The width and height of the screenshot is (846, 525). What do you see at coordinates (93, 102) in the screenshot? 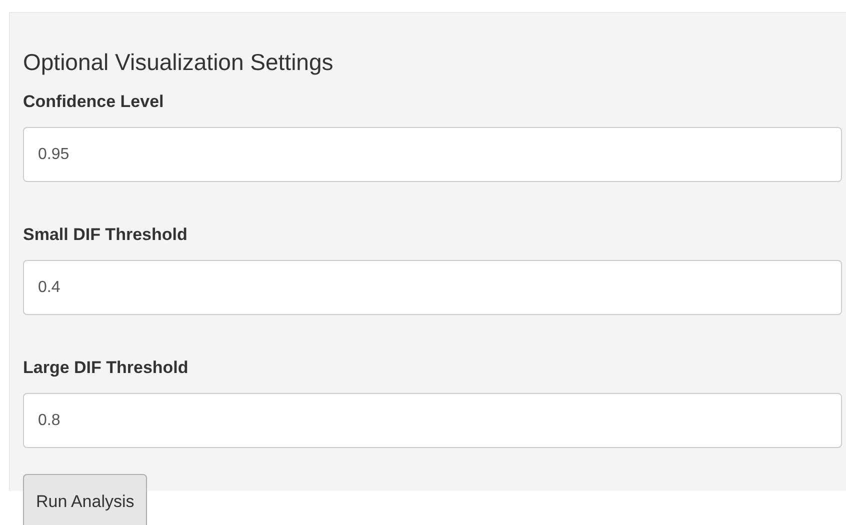
I see `field-label: Confidence Level` at bounding box center [93, 102].